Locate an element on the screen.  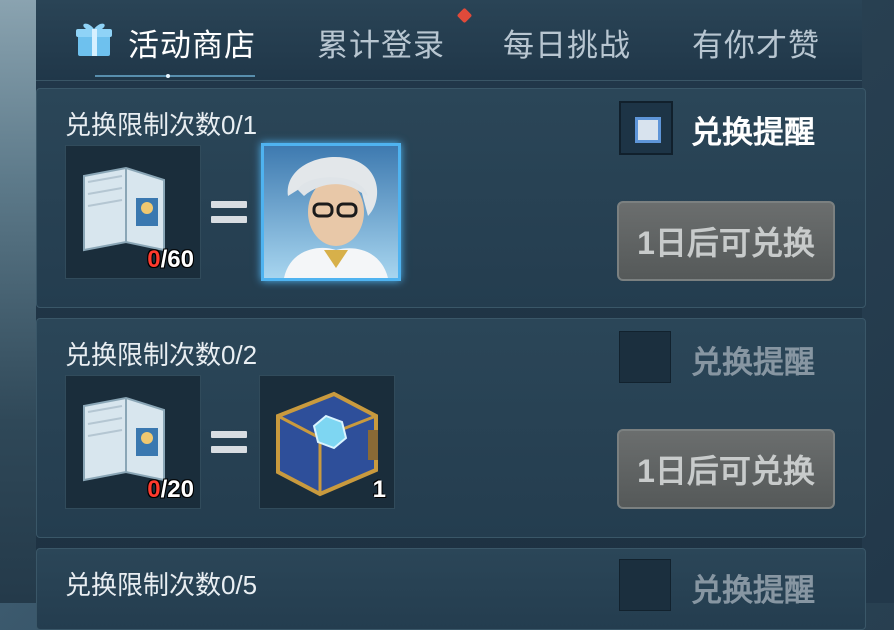
reward-item-slot is located at coordinates (331, 212).